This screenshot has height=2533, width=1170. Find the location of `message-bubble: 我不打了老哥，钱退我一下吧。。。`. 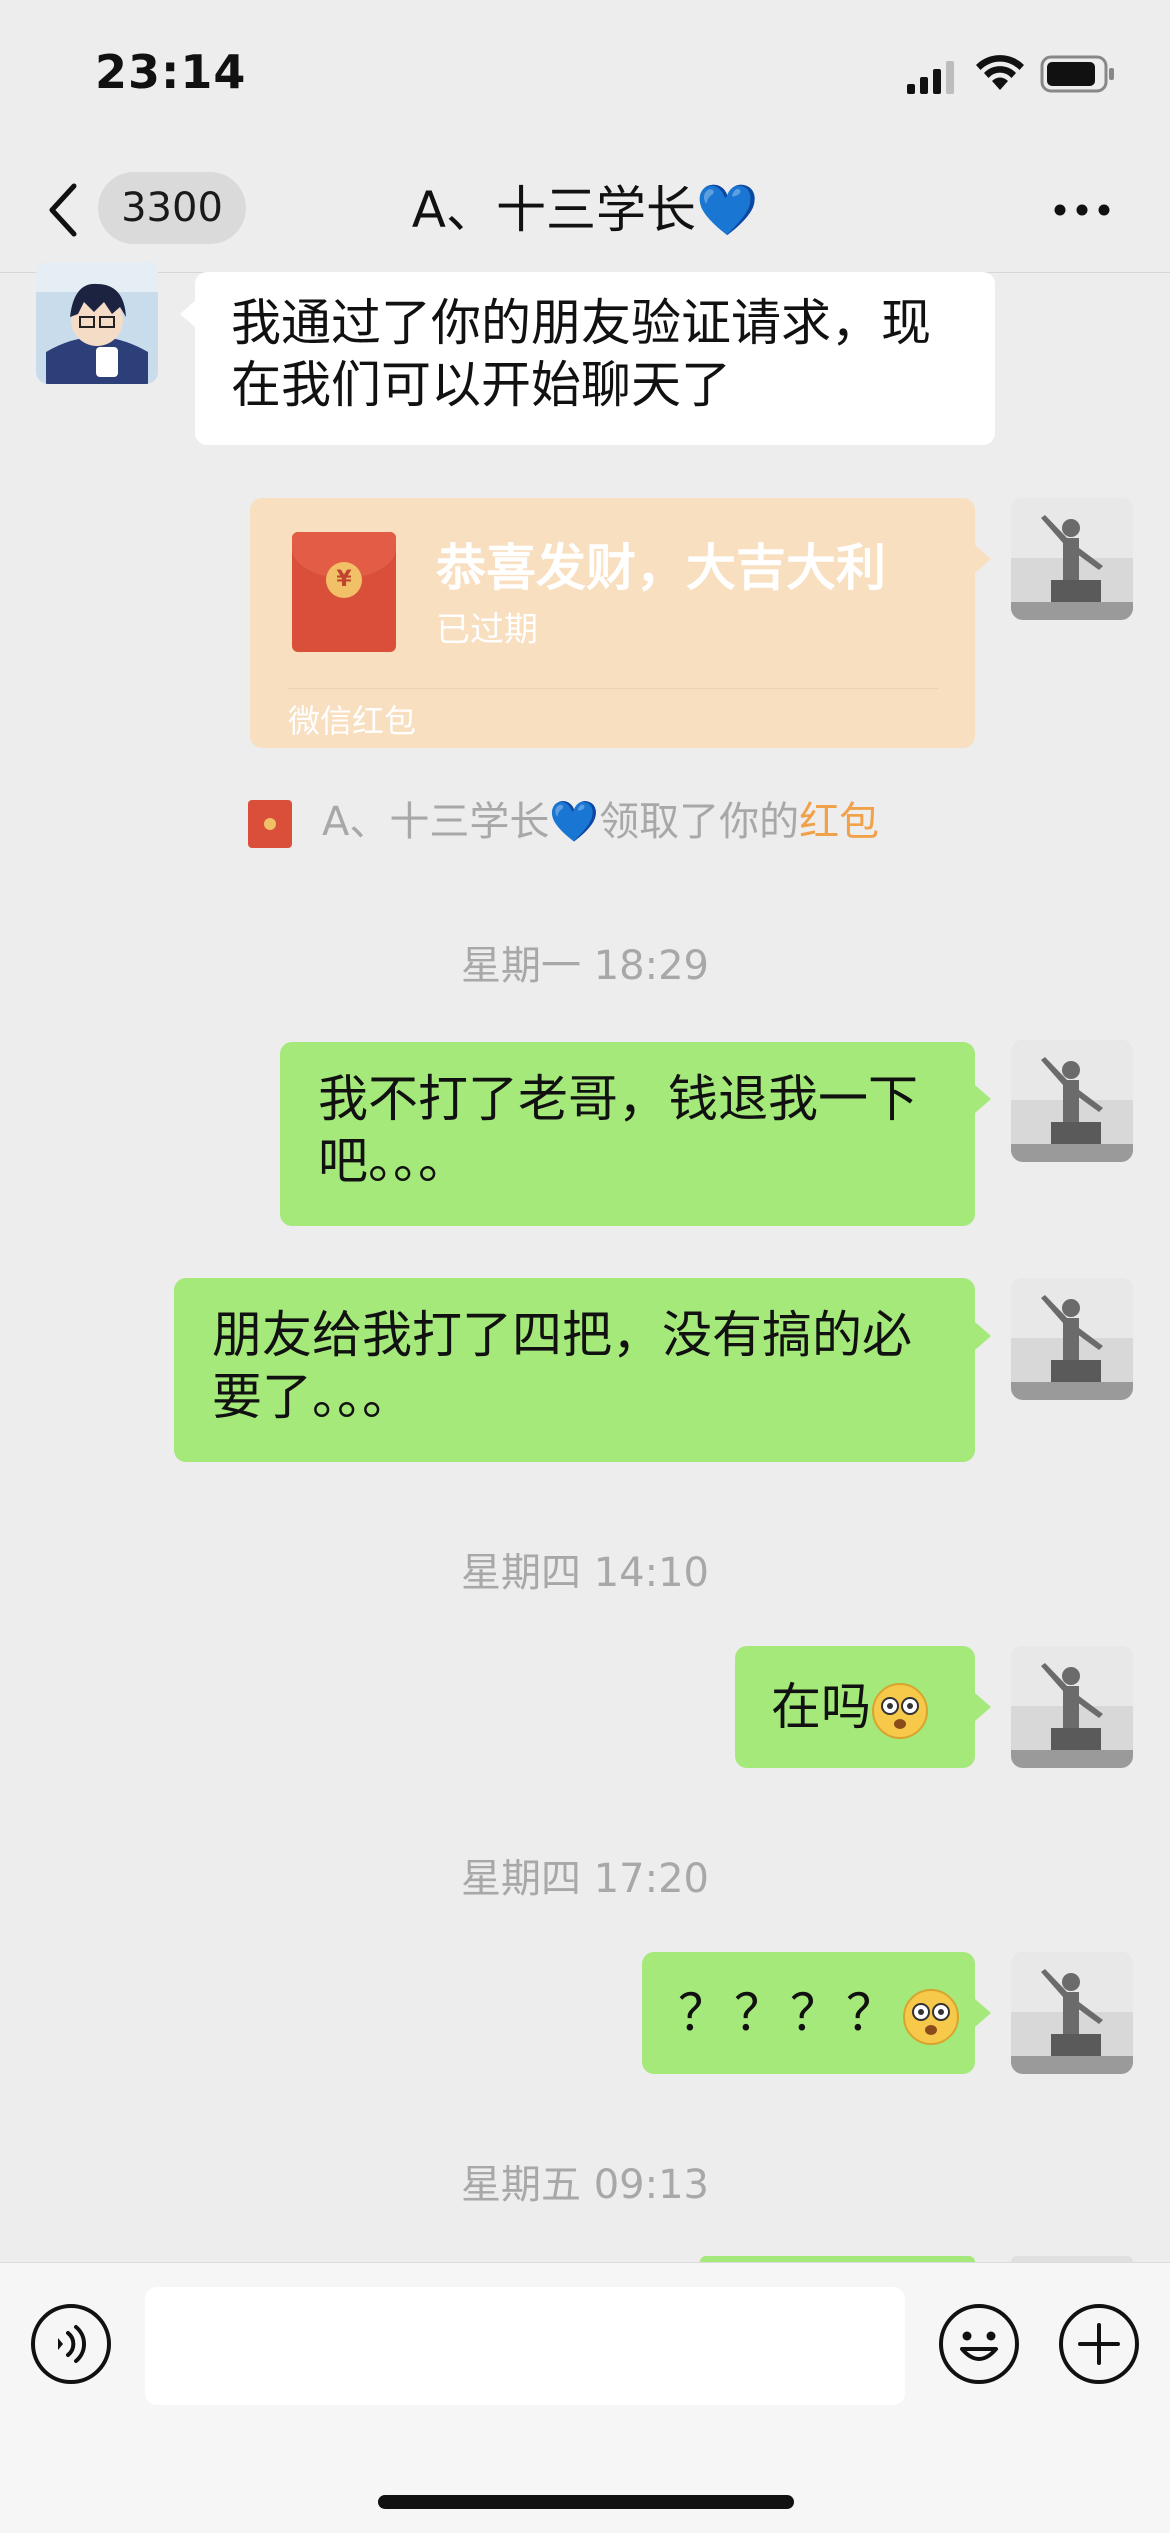

message-bubble: 我不打了老哥，钱退我一下吧。。。 is located at coordinates (627, 1134).